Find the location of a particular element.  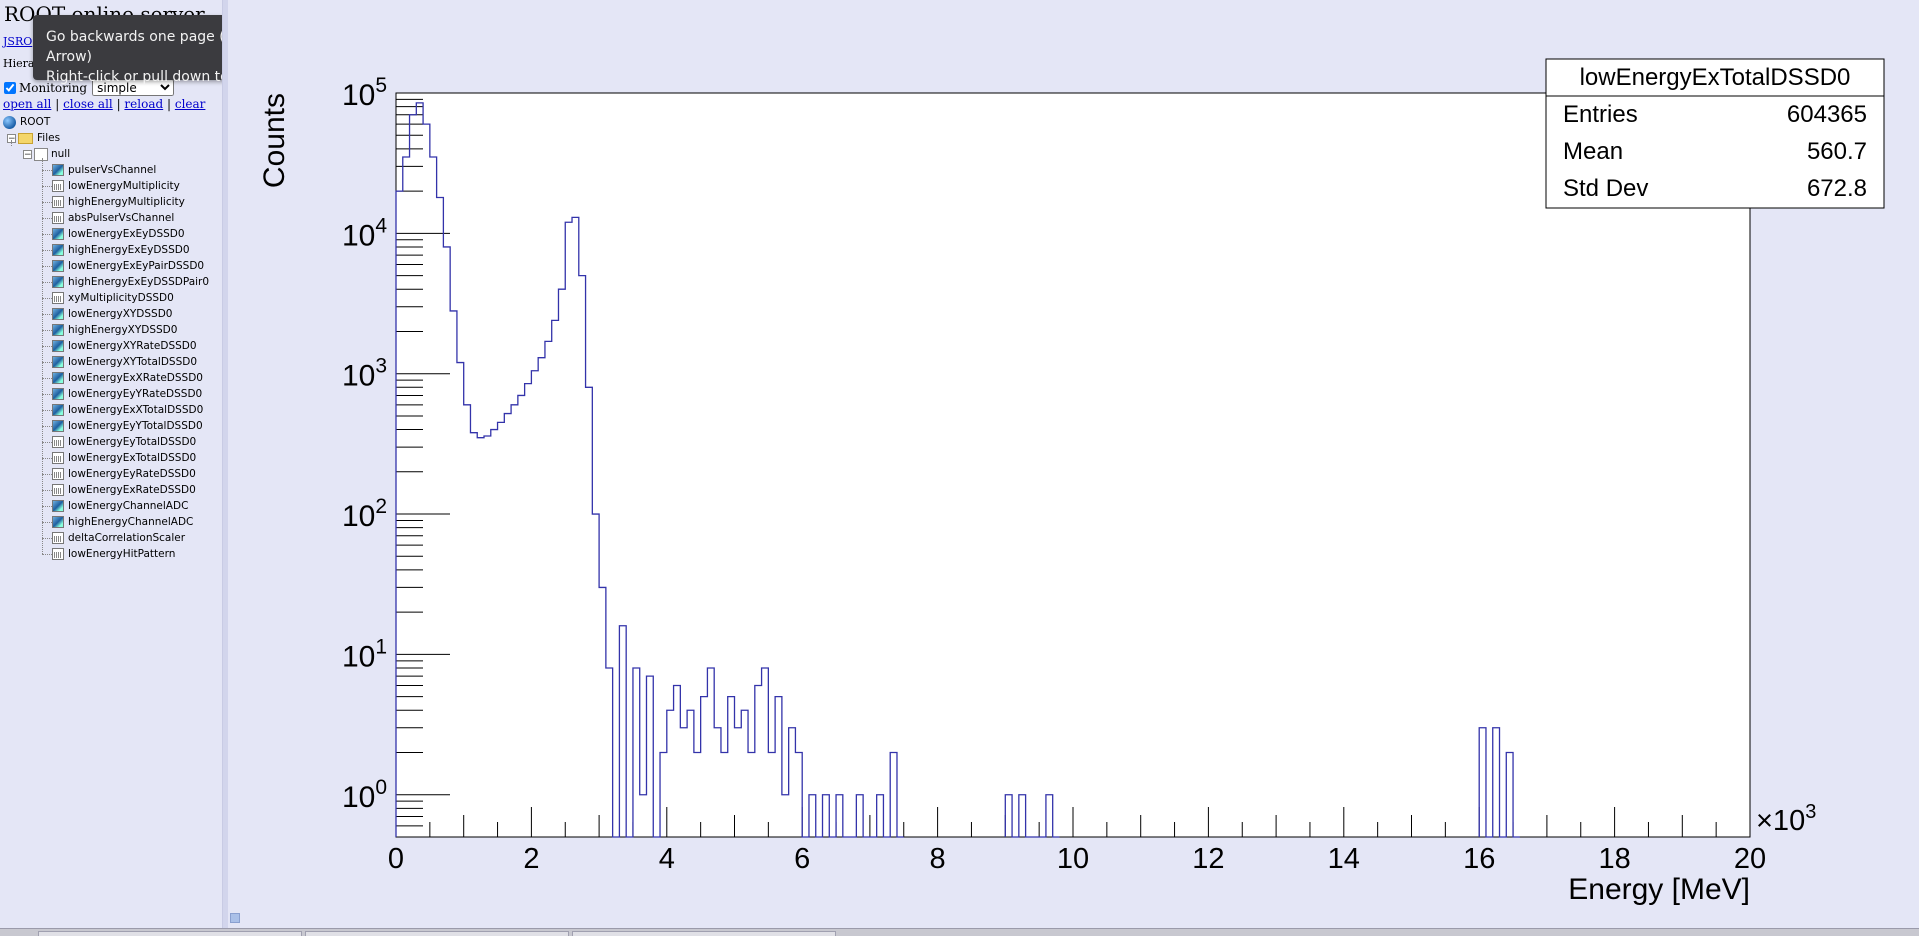

tree-file-label: null is located at coordinates (61, 154).